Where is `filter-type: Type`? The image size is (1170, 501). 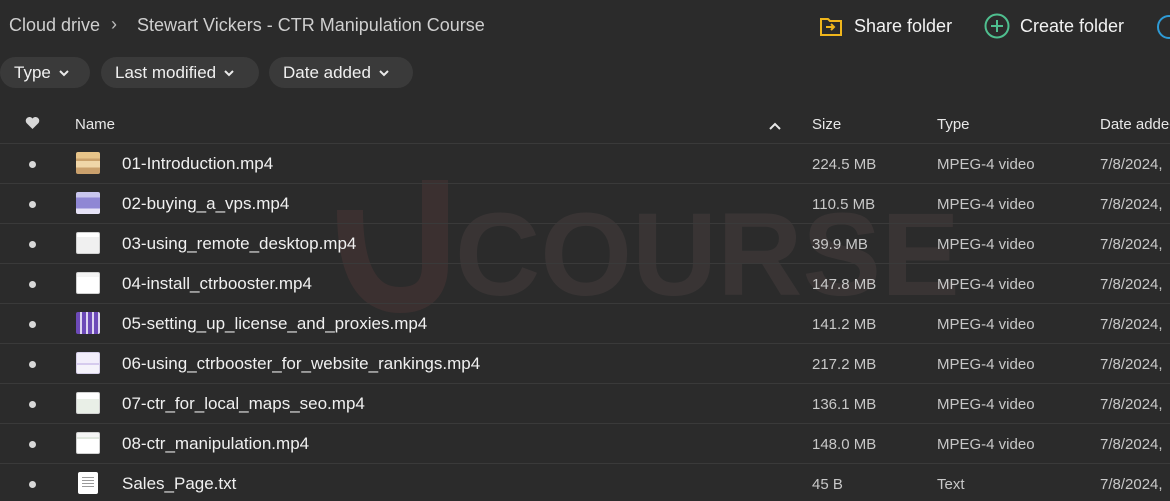
filter-type: Type is located at coordinates (45, 72).